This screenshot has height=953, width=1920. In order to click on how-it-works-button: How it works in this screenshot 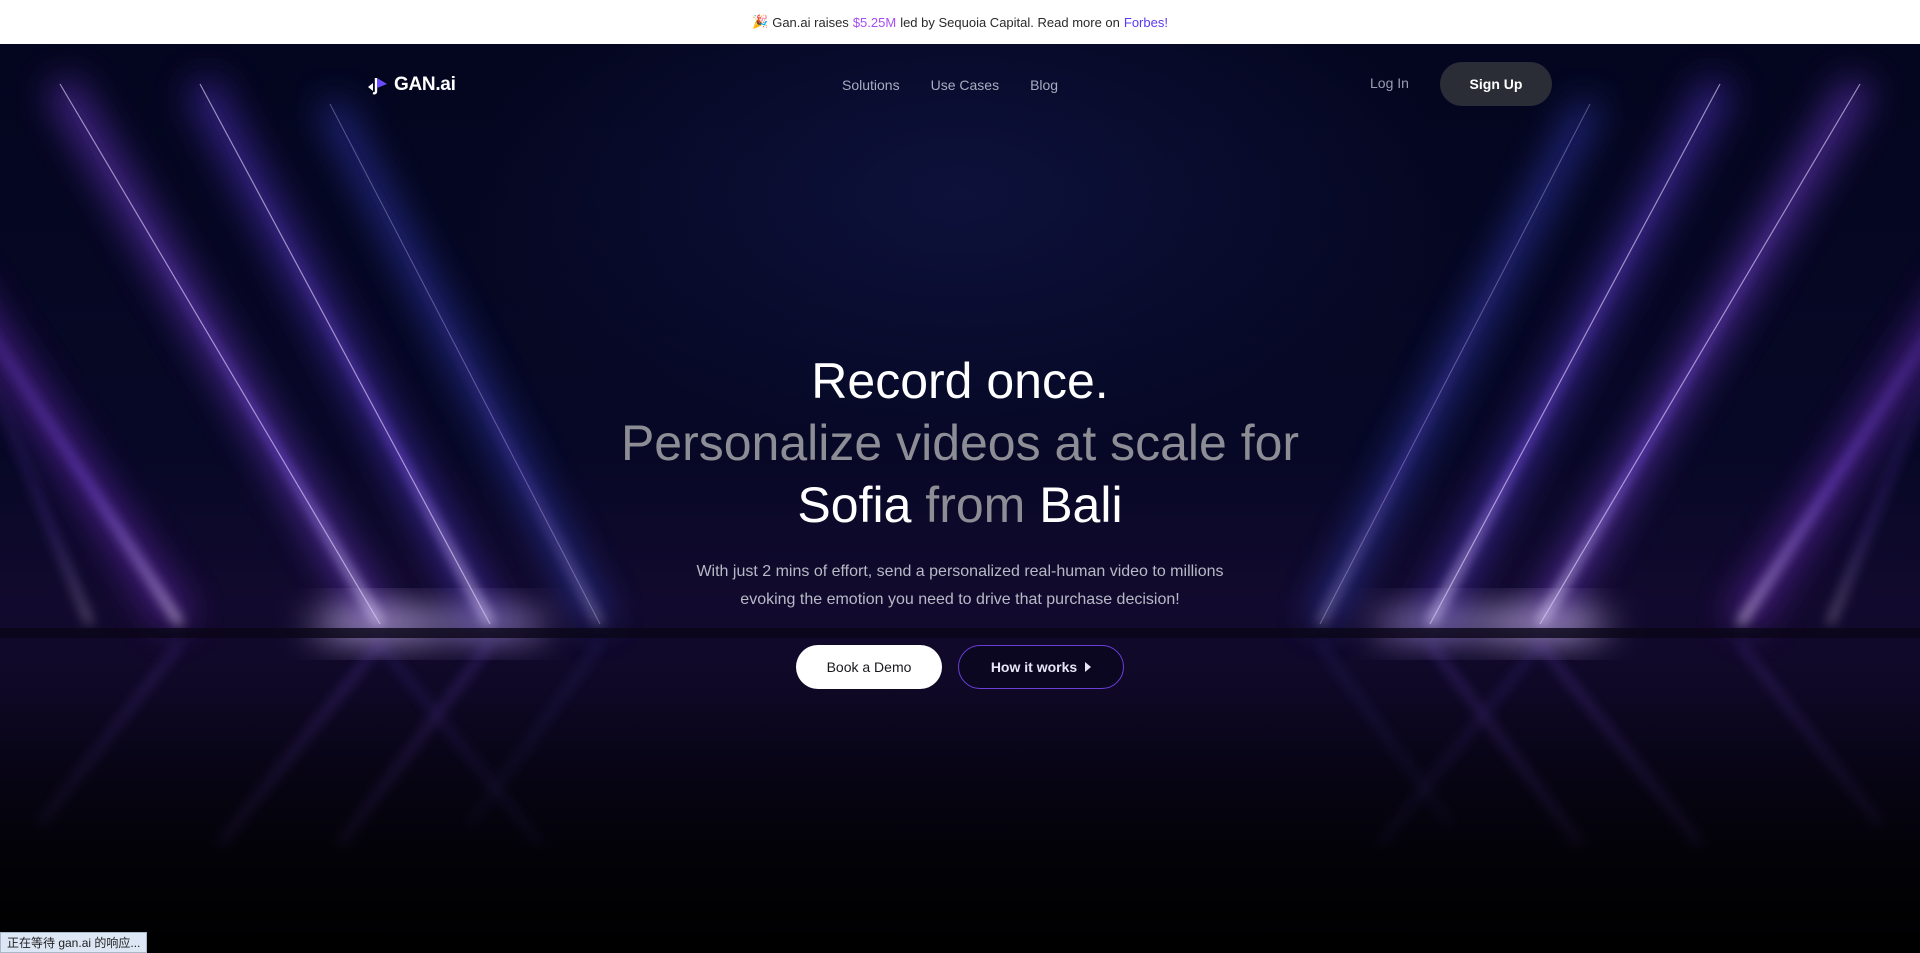, I will do `click(1041, 667)`.